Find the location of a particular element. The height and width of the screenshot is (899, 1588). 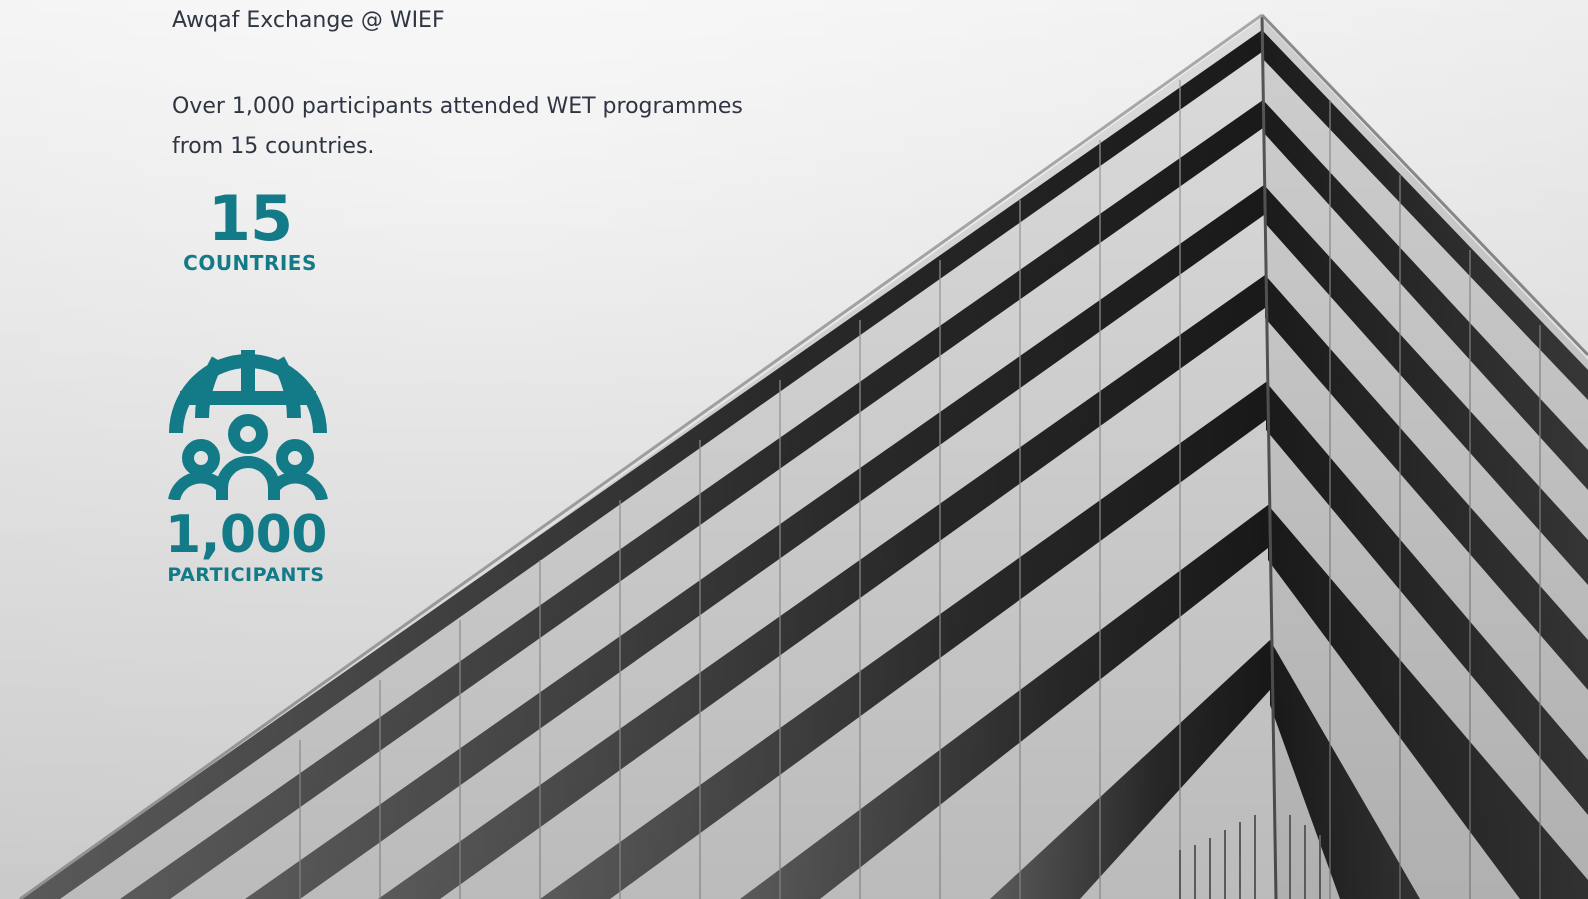

globe-people-icon is located at coordinates (248, 425).